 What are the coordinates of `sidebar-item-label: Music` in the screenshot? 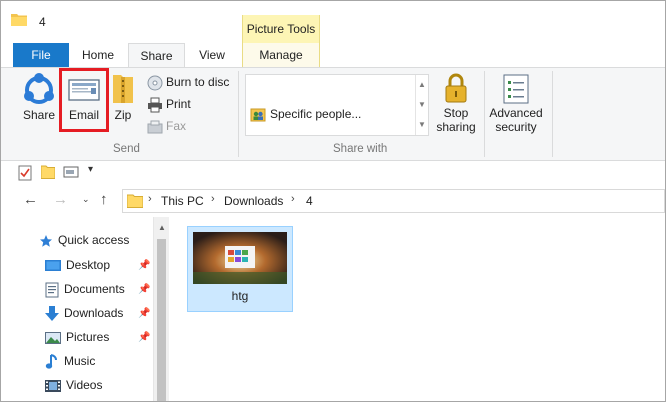 It's located at (80, 361).